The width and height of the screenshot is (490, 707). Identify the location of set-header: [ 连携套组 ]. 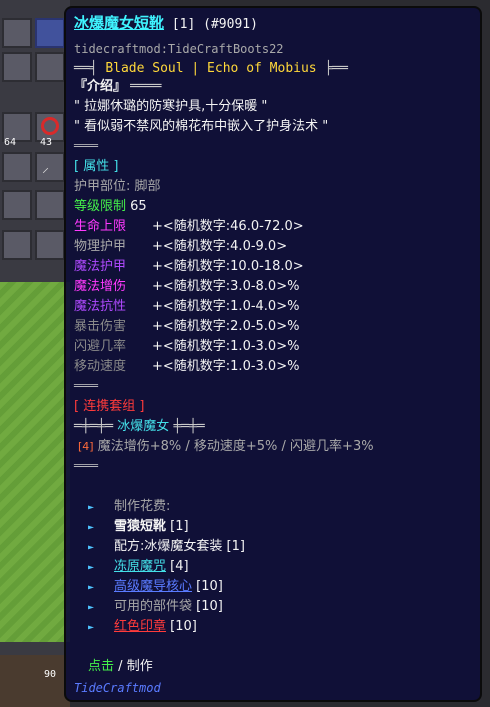
(109, 406).